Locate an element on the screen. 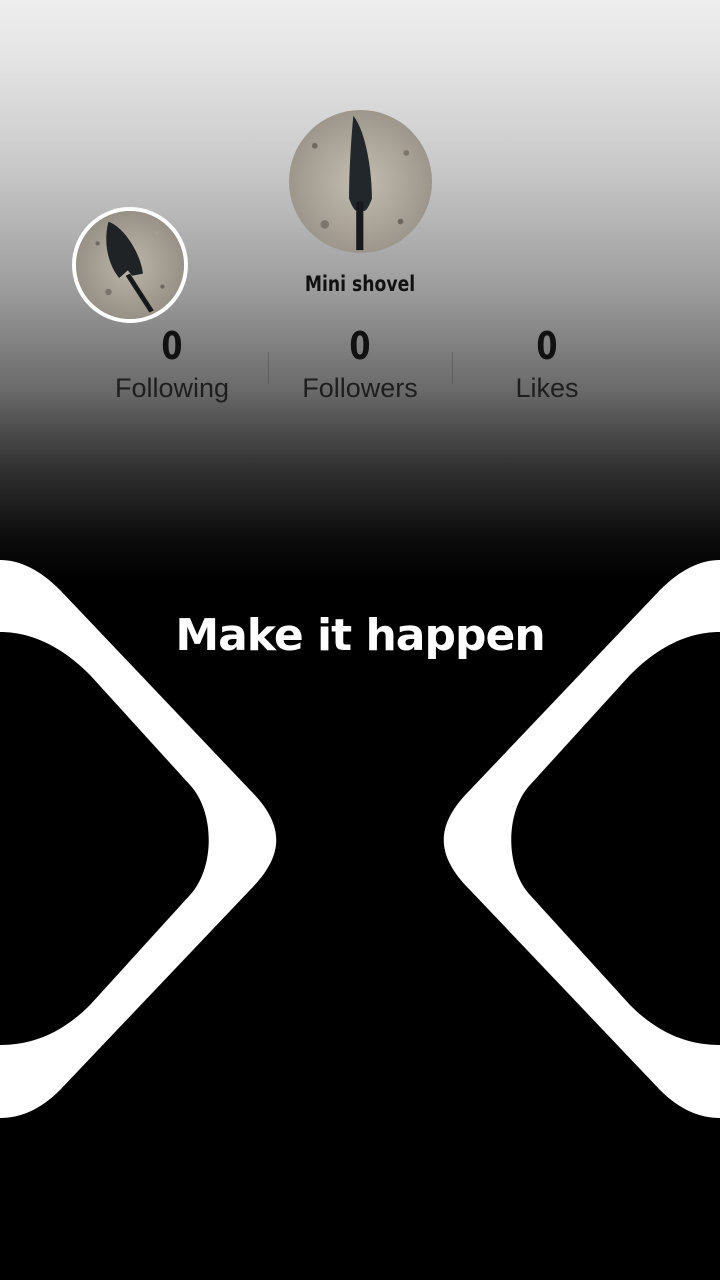 Image resolution: width=720 pixels, height=1280 pixels. followers-stat: 0 Followers is located at coordinates (360, 364).